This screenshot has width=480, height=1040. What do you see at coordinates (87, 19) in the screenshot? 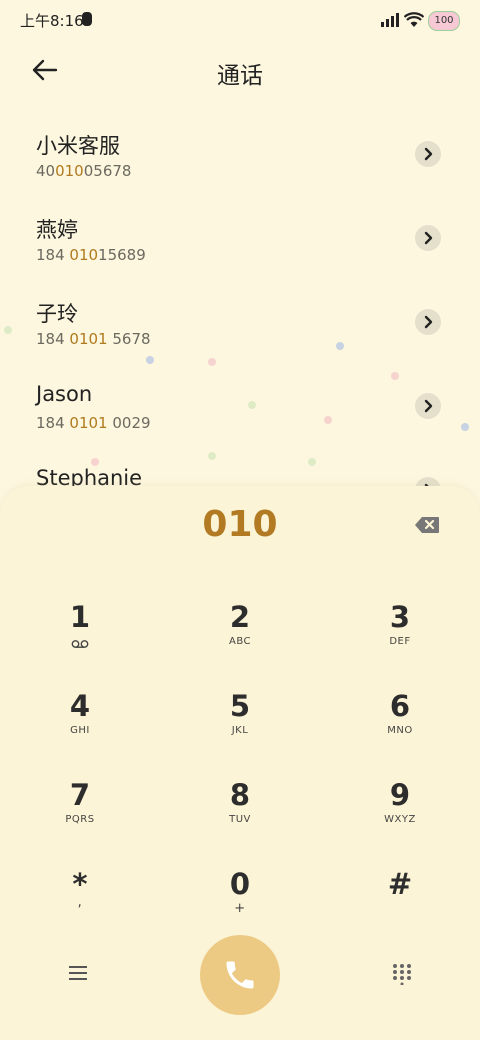
I see `notification-icon` at bounding box center [87, 19].